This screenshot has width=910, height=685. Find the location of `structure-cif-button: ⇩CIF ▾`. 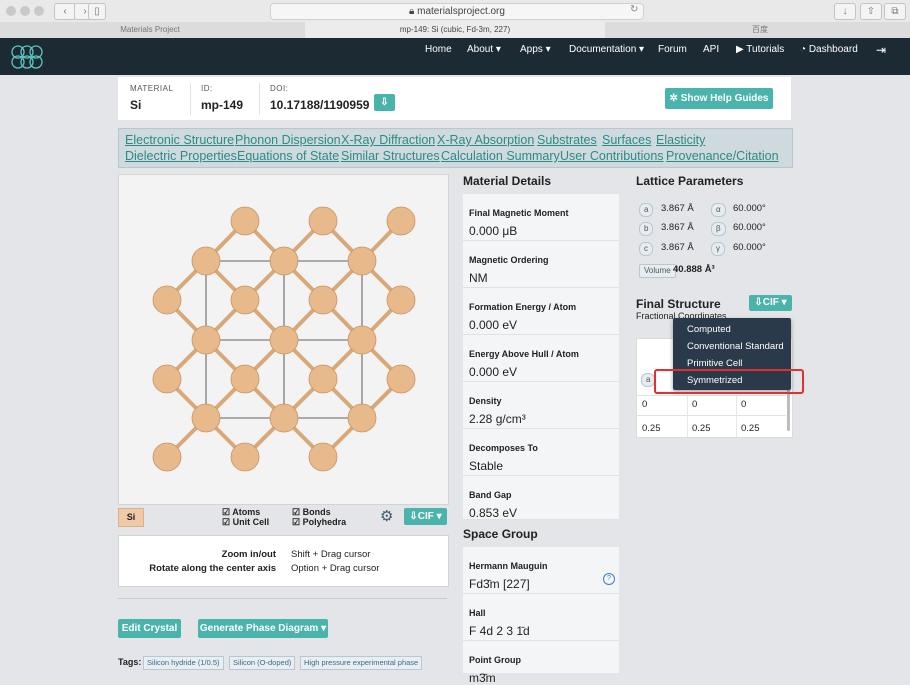

structure-cif-button: ⇩CIF ▾ is located at coordinates (770, 303).